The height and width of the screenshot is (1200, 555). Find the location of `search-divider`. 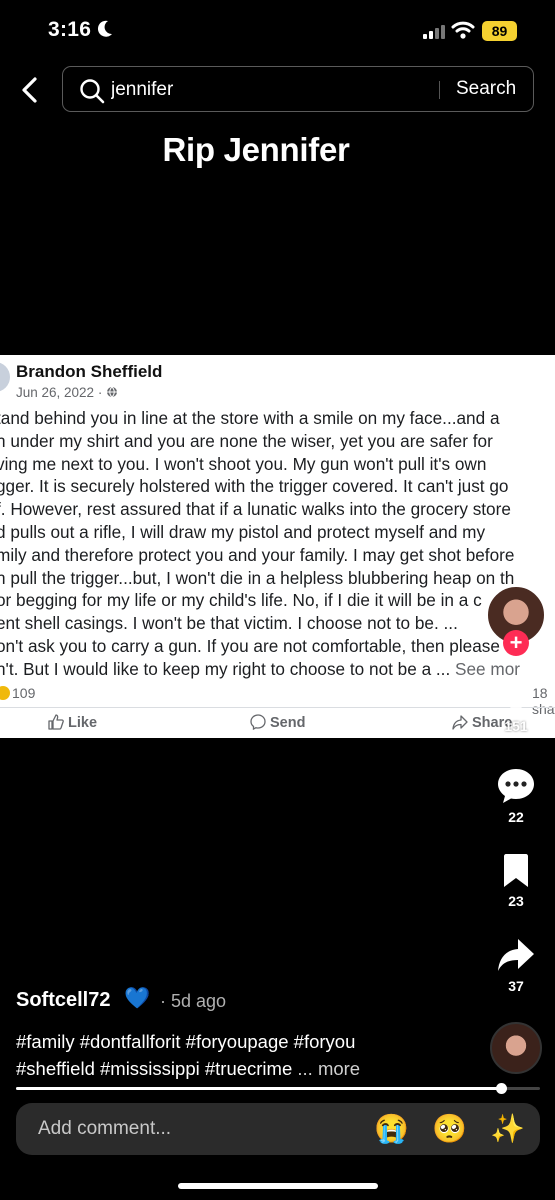

search-divider is located at coordinates (439, 90).